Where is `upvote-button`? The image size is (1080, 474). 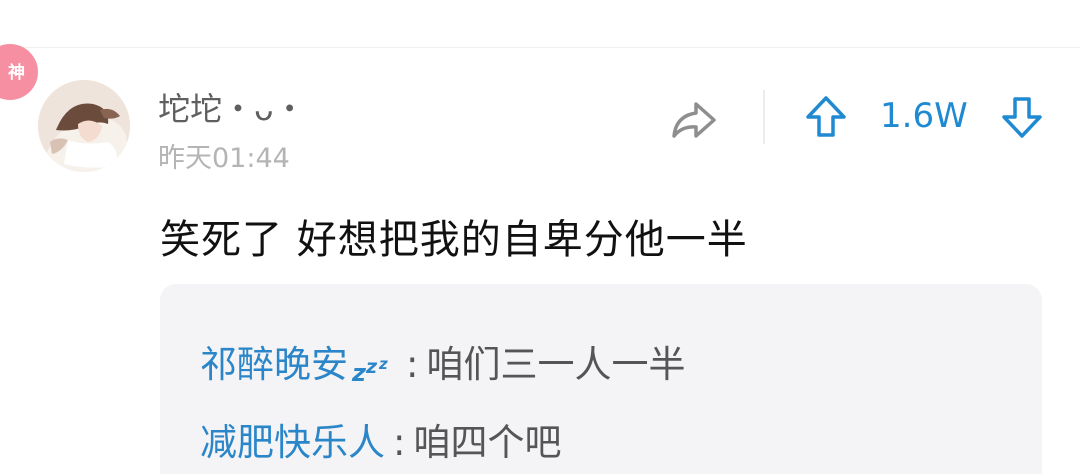
upvote-button is located at coordinates (826, 117).